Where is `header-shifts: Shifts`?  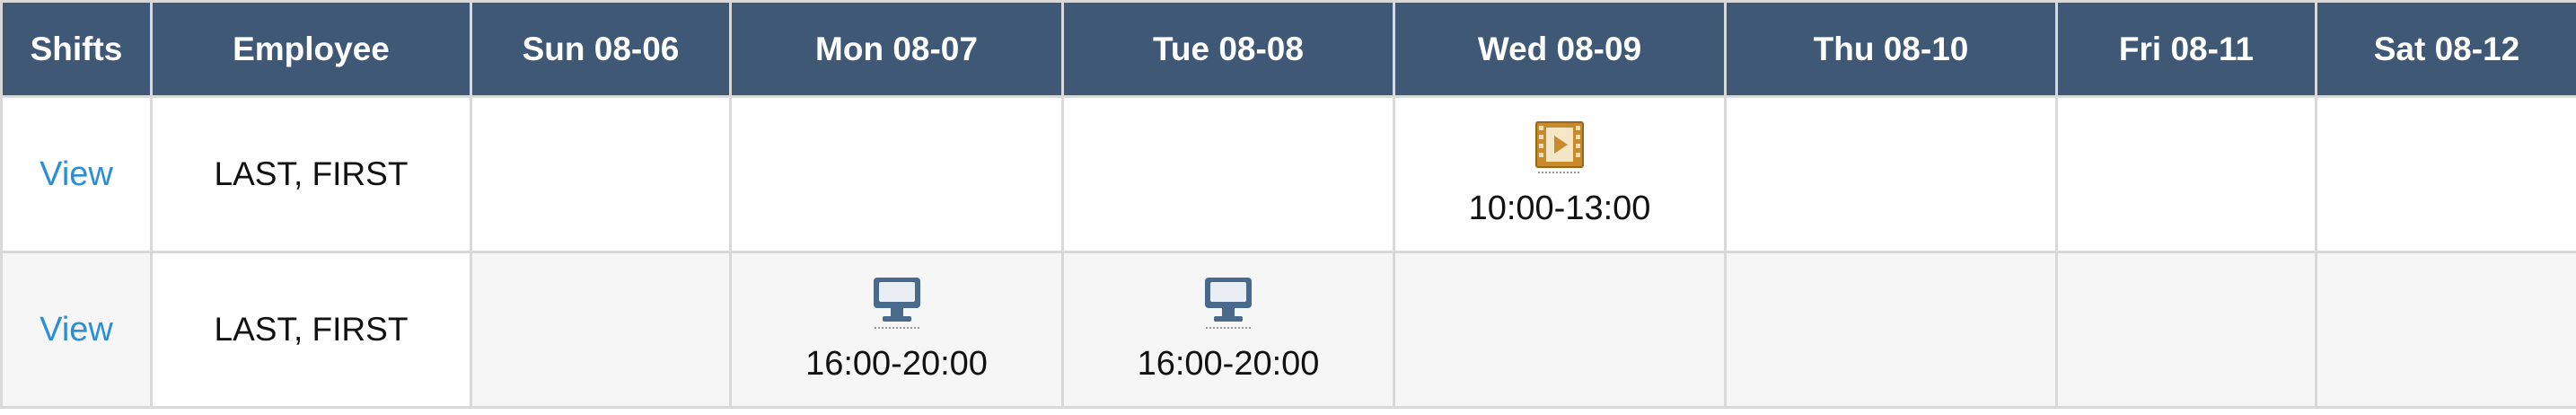 header-shifts: Shifts is located at coordinates (76, 49).